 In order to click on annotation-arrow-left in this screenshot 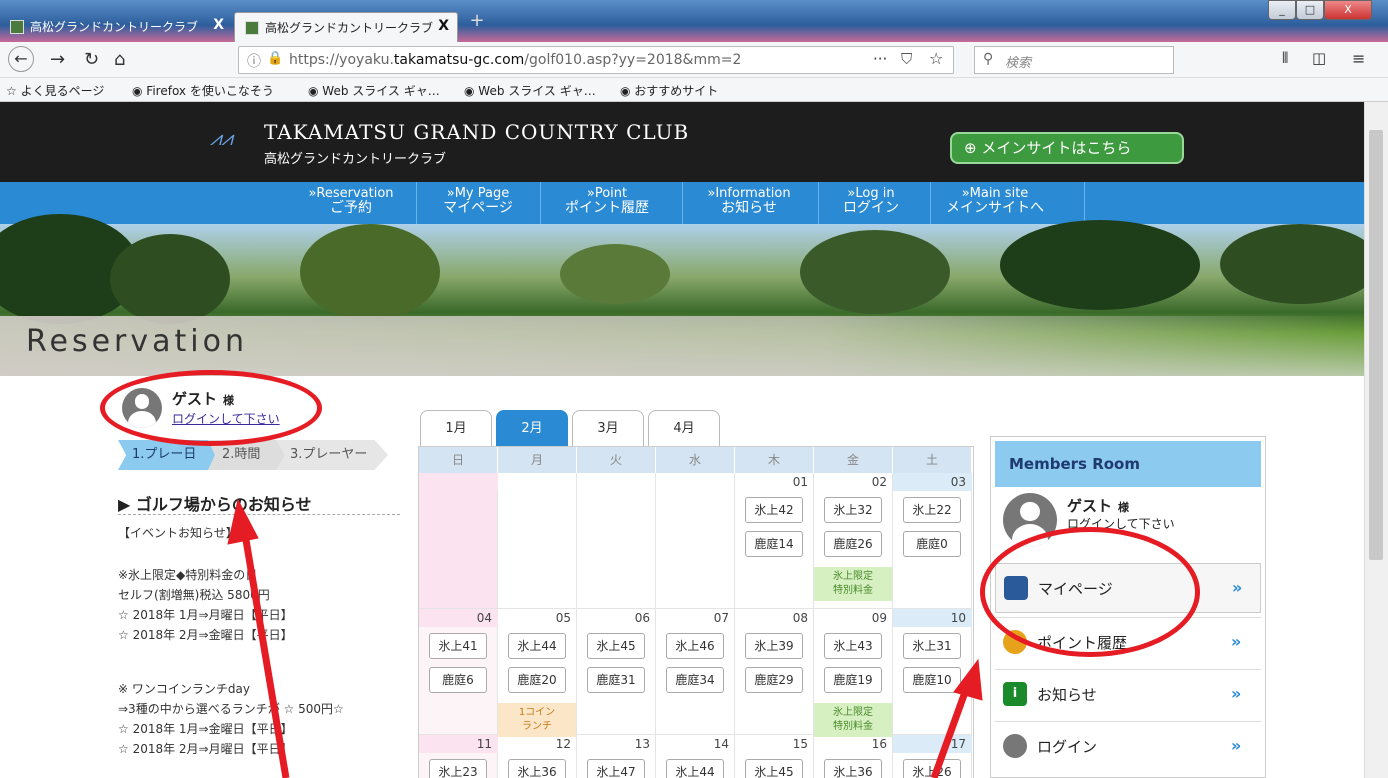, I will do `click(265, 652)`.